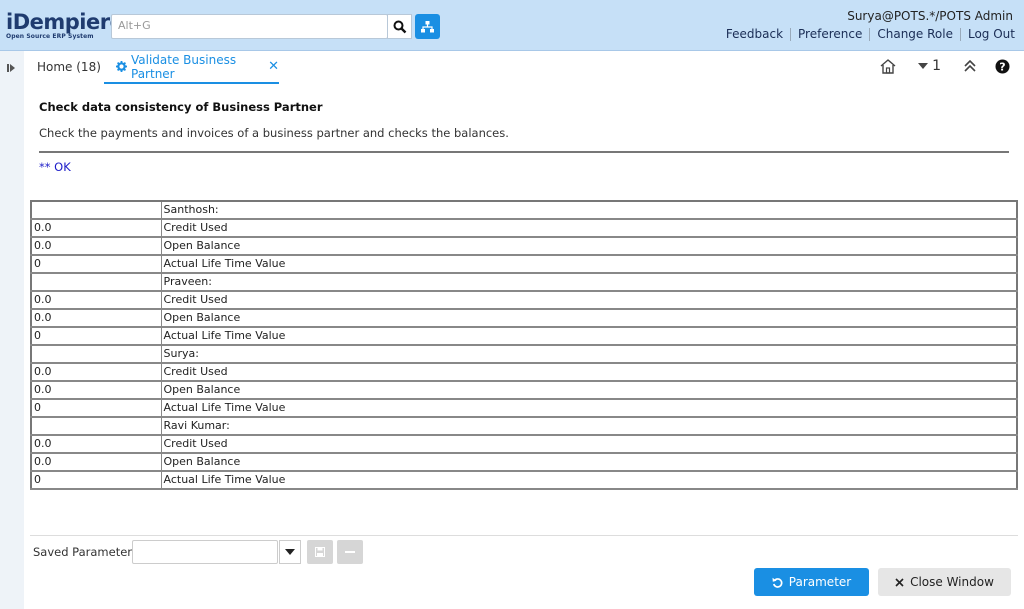  What do you see at coordinates (952, 582) in the screenshot?
I see `close-window-button-label: Close Window` at bounding box center [952, 582].